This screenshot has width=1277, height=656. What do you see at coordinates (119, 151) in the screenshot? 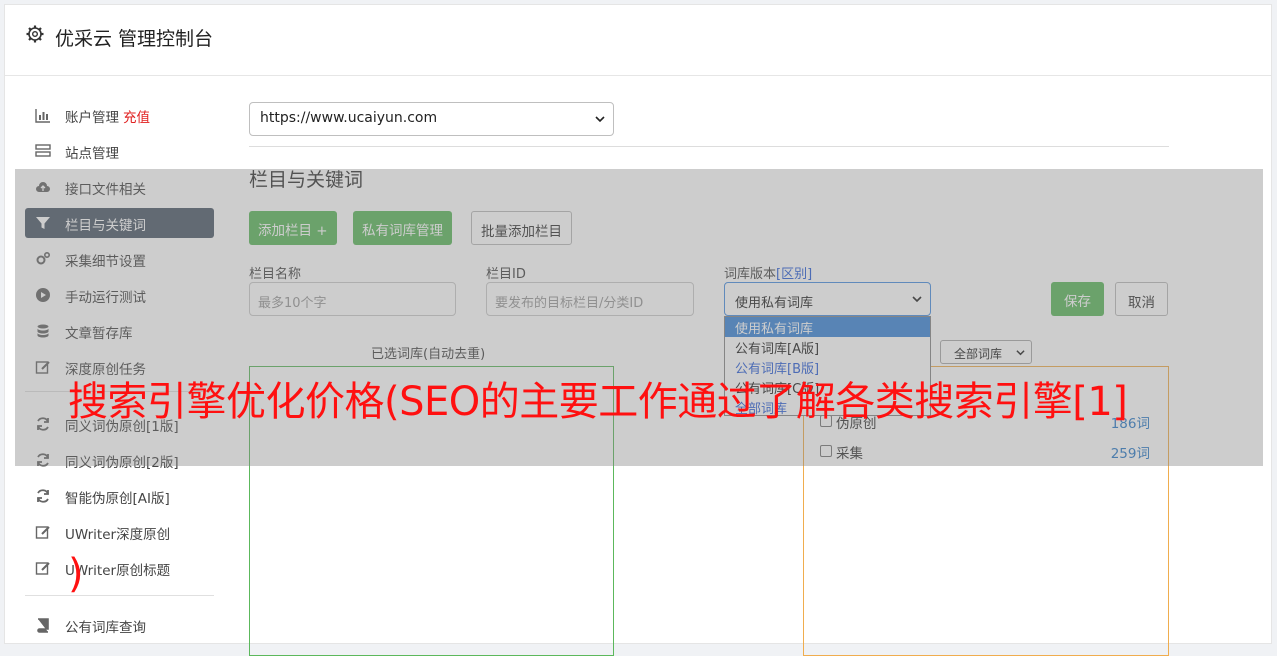
I see `sidebar-item-sites: 站点管理` at bounding box center [119, 151].